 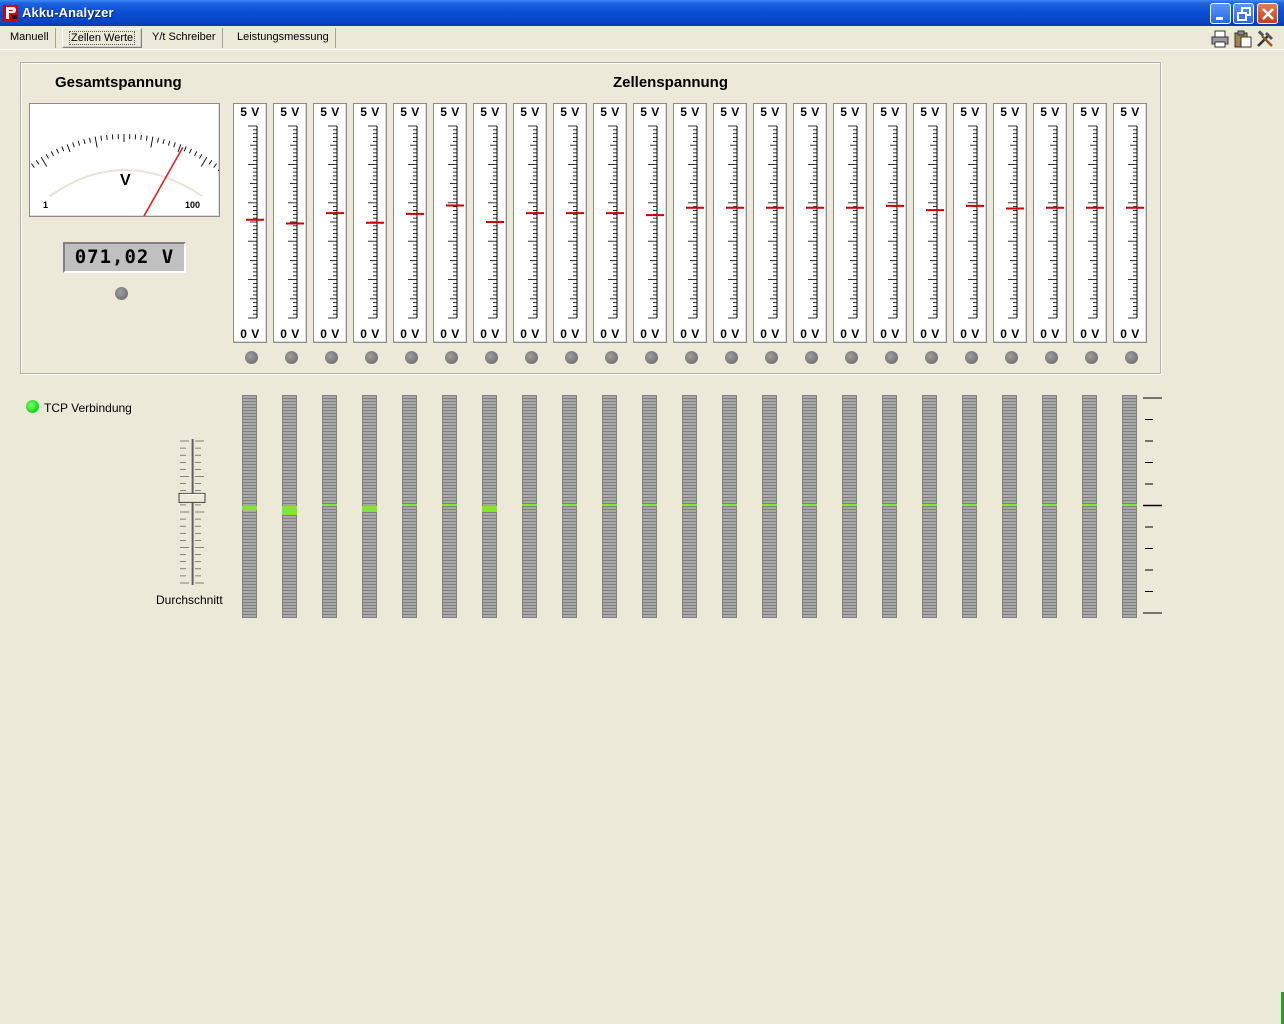 What do you see at coordinates (193, 205) in the screenshot?
I see `meter-max-label: 100` at bounding box center [193, 205].